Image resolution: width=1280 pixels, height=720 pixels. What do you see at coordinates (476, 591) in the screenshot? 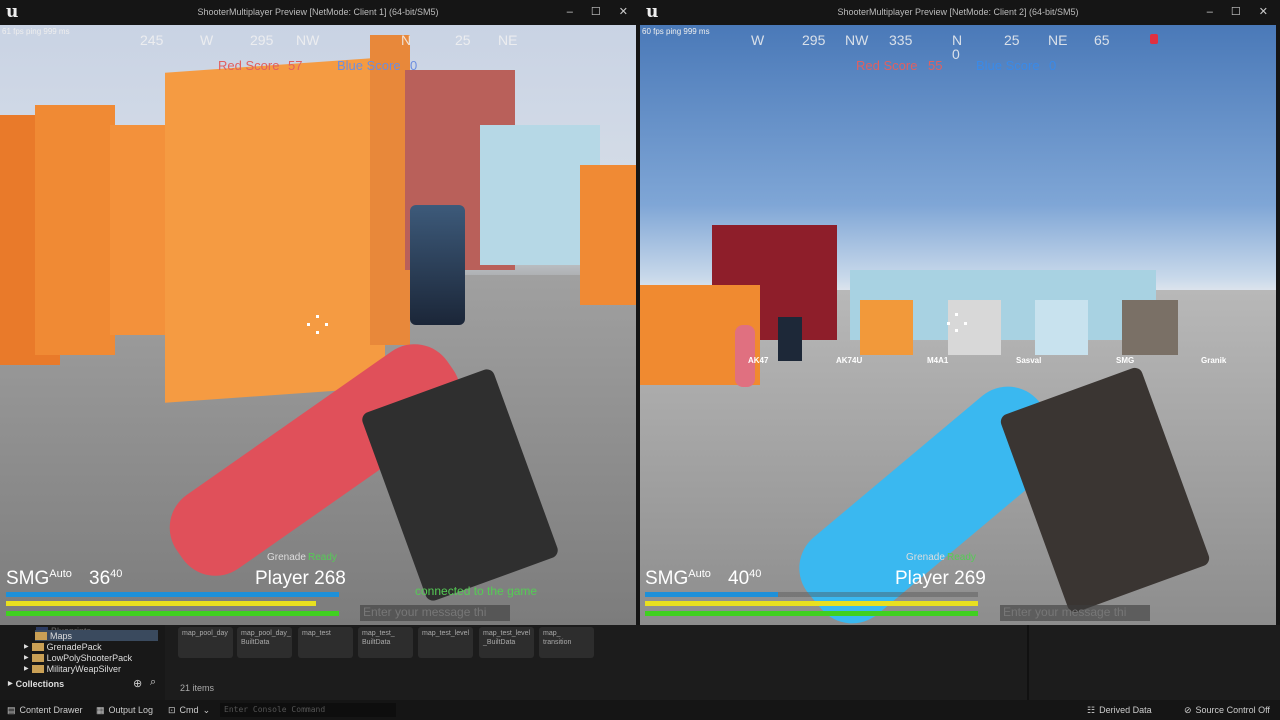
I see `chat-message: connected to the game` at bounding box center [476, 591].